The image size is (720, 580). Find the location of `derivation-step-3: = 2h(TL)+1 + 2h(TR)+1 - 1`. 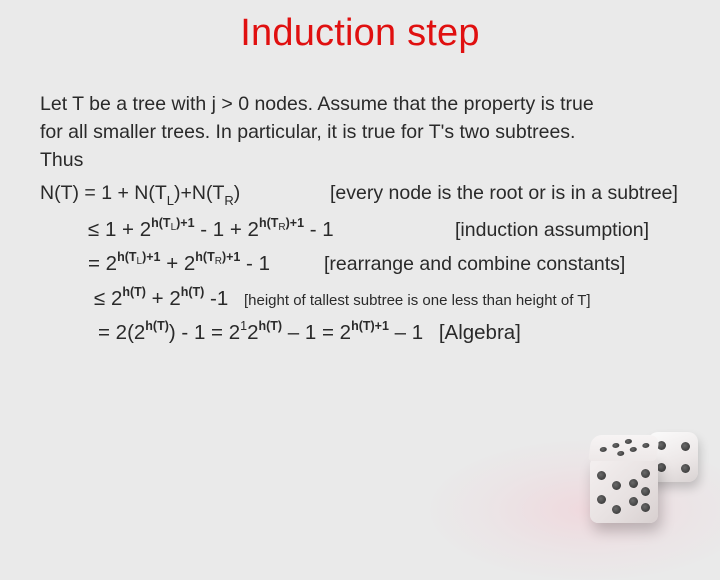

derivation-step-3: = 2h(TL)+1 + 2h(TR)+1 - 1 is located at coordinates (179, 262).